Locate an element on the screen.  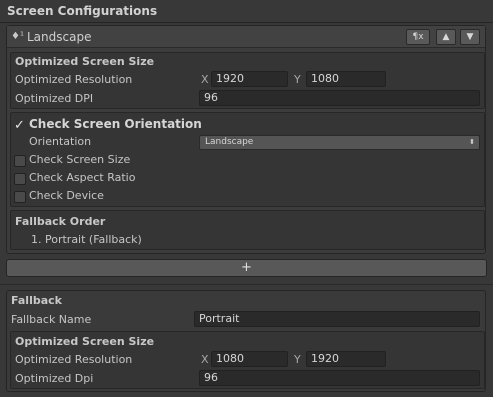
dropdown-arrow-icon: ⬍ is located at coordinates (472, 142).